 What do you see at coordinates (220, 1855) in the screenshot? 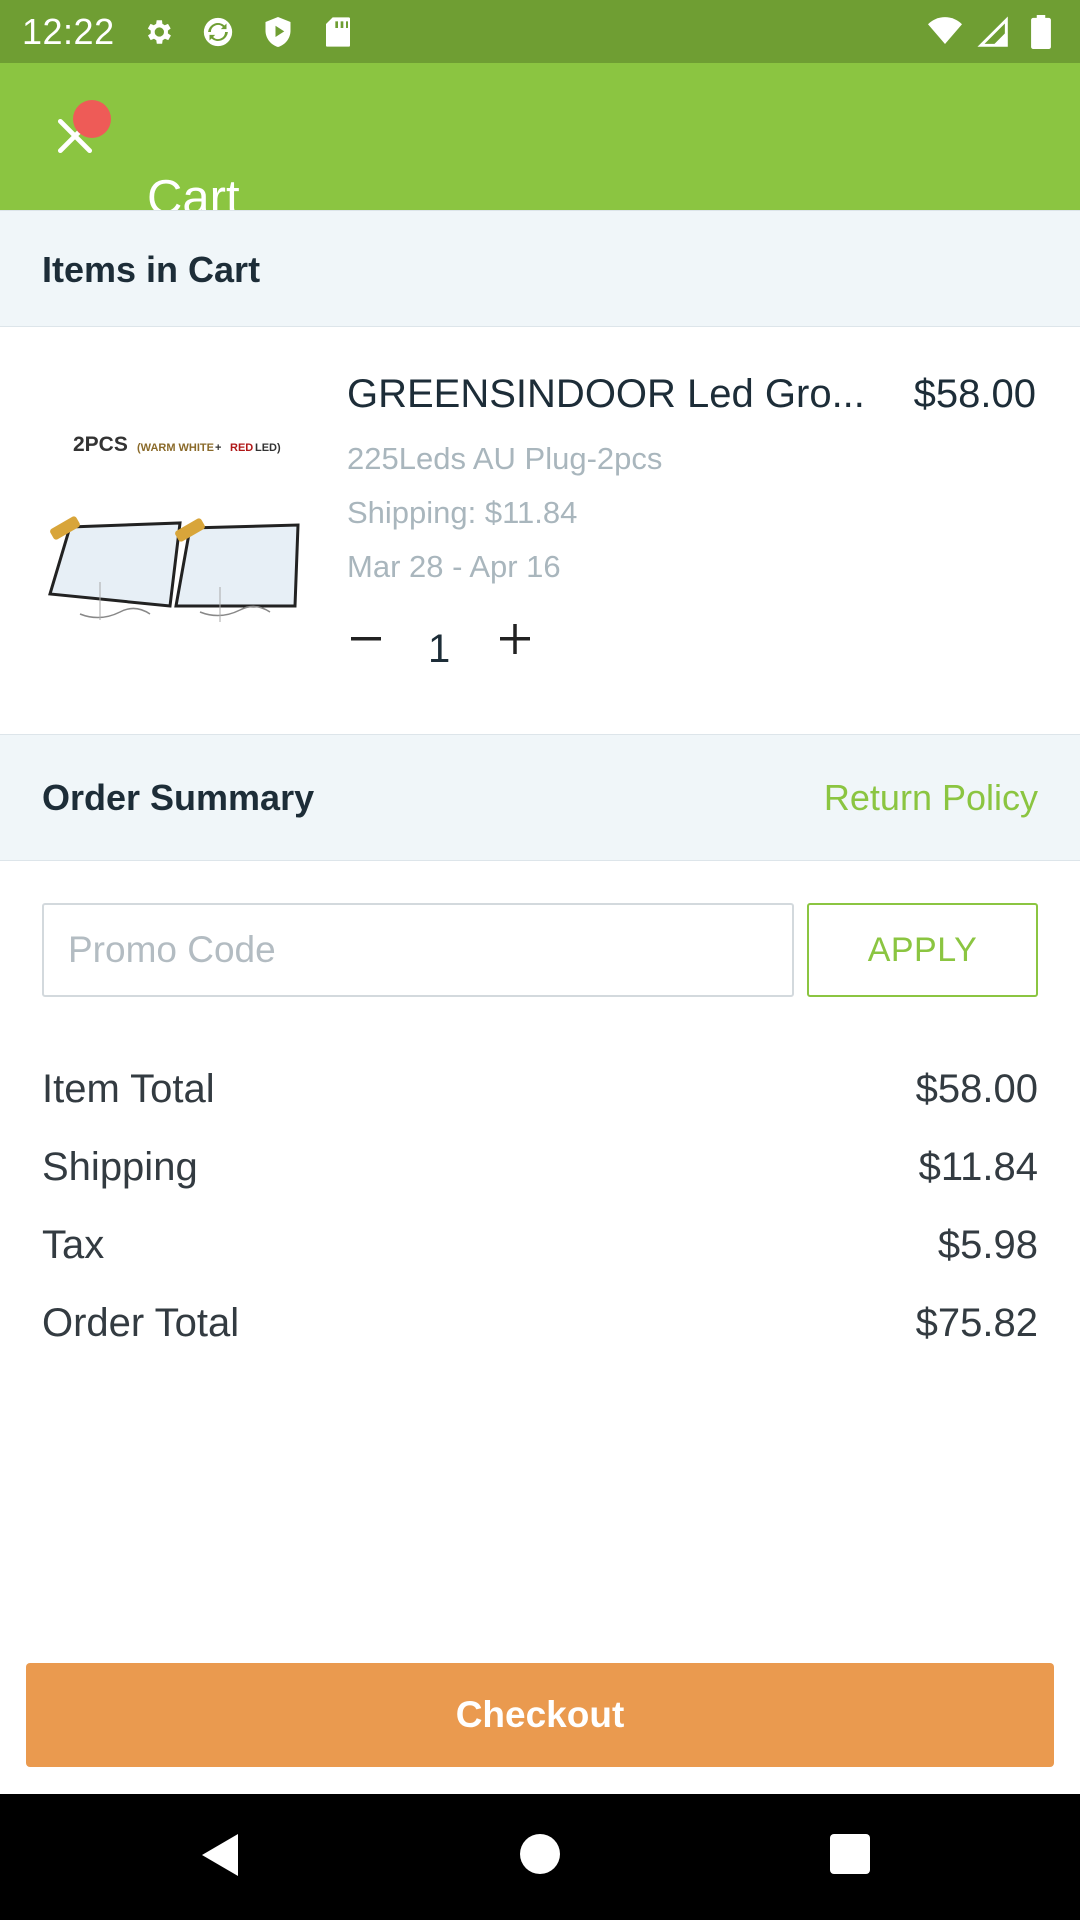
I see `back-triangle-icon` at bounding box center [220, 1855].